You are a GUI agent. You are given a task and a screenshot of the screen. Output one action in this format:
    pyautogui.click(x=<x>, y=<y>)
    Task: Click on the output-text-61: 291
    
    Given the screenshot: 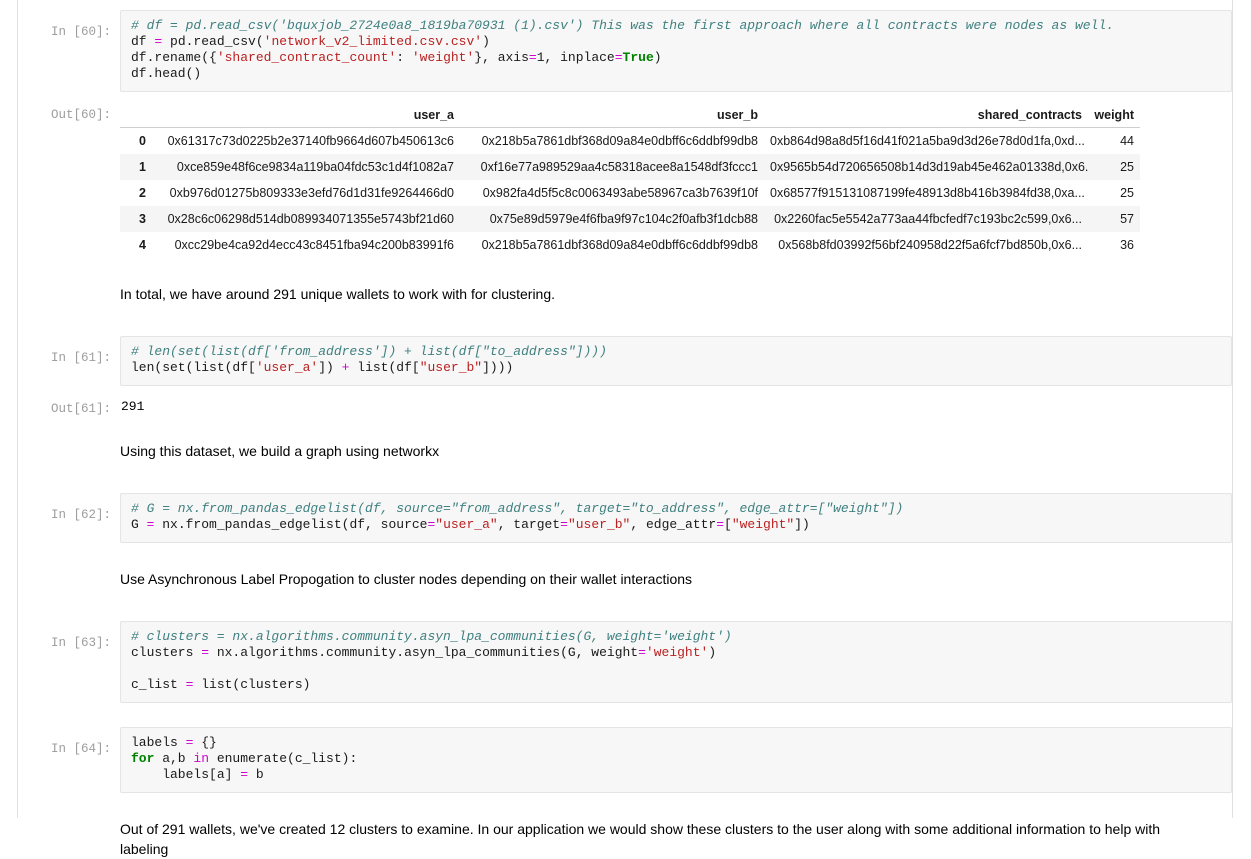 What is the action you would take?
    pyautogui.click(x=133, y=406)
    